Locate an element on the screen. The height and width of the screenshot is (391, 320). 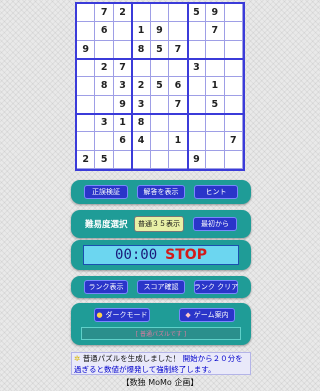
sparkle-icon: ✲ is located at coordinates (77, 358).